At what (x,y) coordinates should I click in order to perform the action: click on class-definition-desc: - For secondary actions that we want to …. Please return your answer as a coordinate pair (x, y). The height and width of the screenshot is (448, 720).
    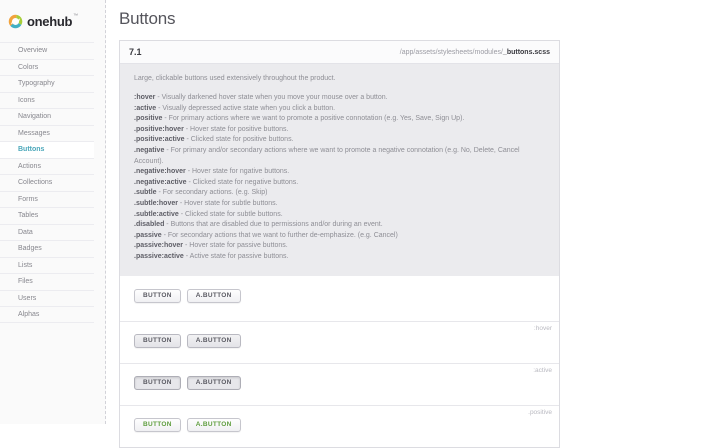
    Looking at the image, I should click on (280, 235).